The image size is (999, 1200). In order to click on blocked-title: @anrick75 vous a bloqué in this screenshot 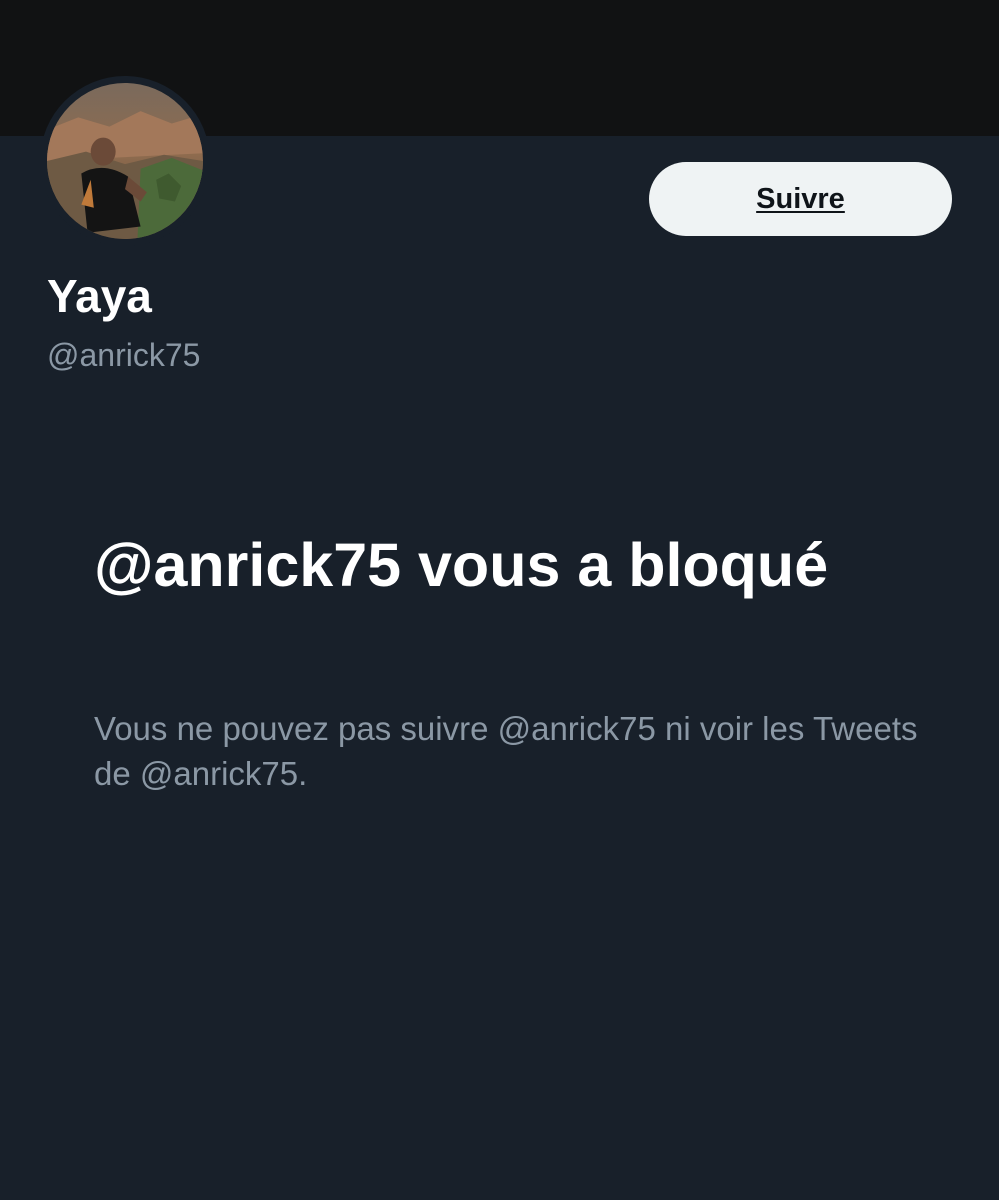, I will do `click(461, 565)`.